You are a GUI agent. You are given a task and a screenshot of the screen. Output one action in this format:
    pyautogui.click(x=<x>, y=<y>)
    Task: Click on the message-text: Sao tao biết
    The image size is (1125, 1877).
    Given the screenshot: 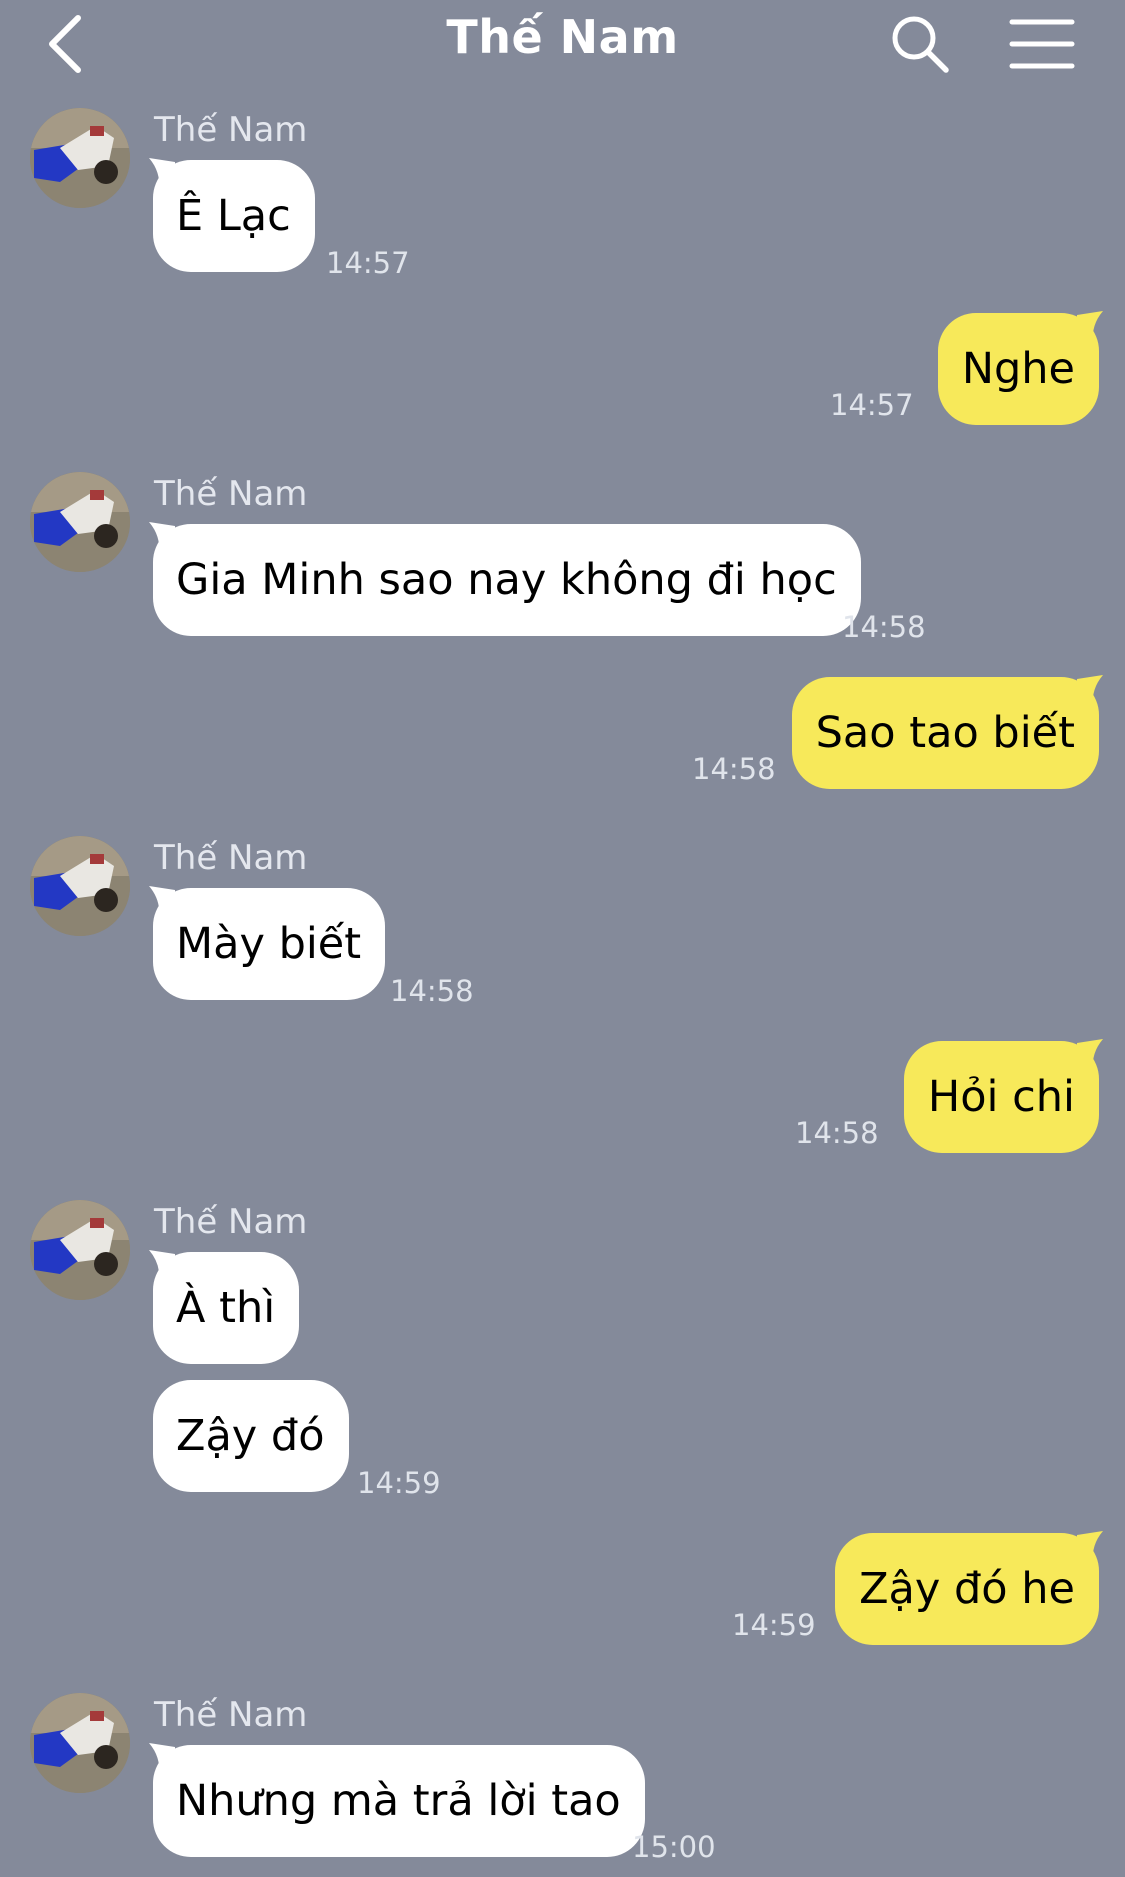 What is the action you would take?
    pyautogui.click(x=945, y=733)
    